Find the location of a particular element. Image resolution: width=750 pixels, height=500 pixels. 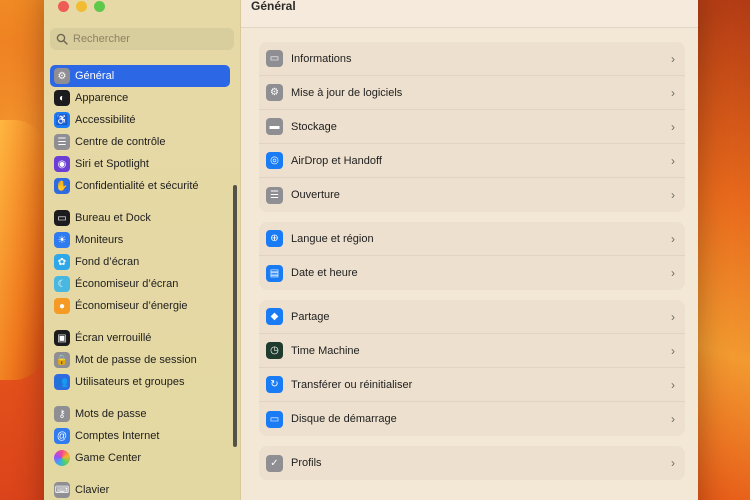

sidebar-item-confidentialite-et-securite: ✋ Confidentialité et sécurité is located at coordinates (140, 186).